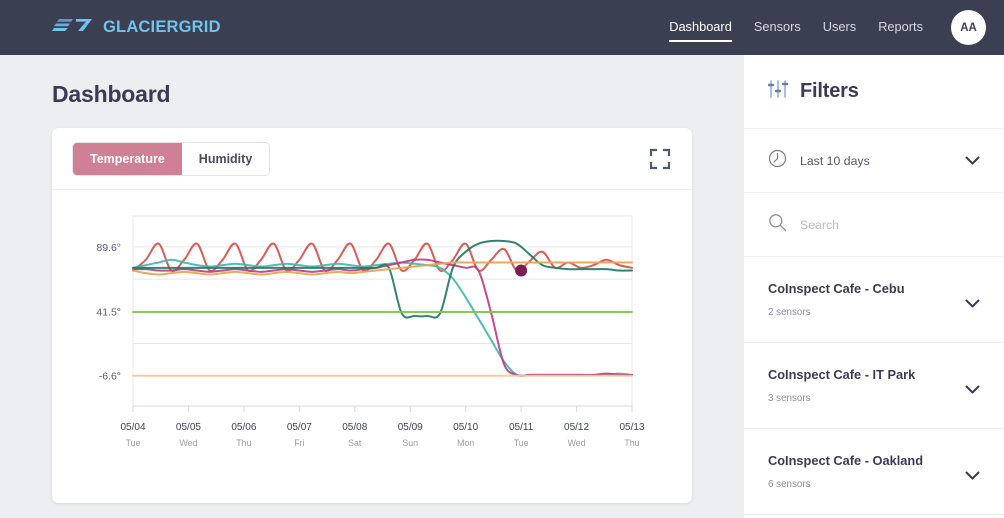 The width and height of the screenshot is (1004, 518). I want to click on metric-tabs: Temperature Humidity, so click(171, 158).